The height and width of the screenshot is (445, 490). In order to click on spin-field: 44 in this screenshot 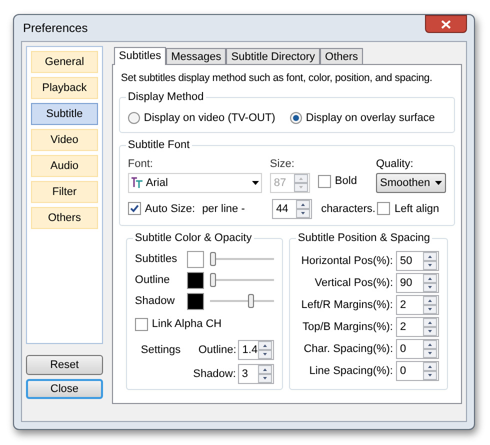, I will do `click(292, 208)`.